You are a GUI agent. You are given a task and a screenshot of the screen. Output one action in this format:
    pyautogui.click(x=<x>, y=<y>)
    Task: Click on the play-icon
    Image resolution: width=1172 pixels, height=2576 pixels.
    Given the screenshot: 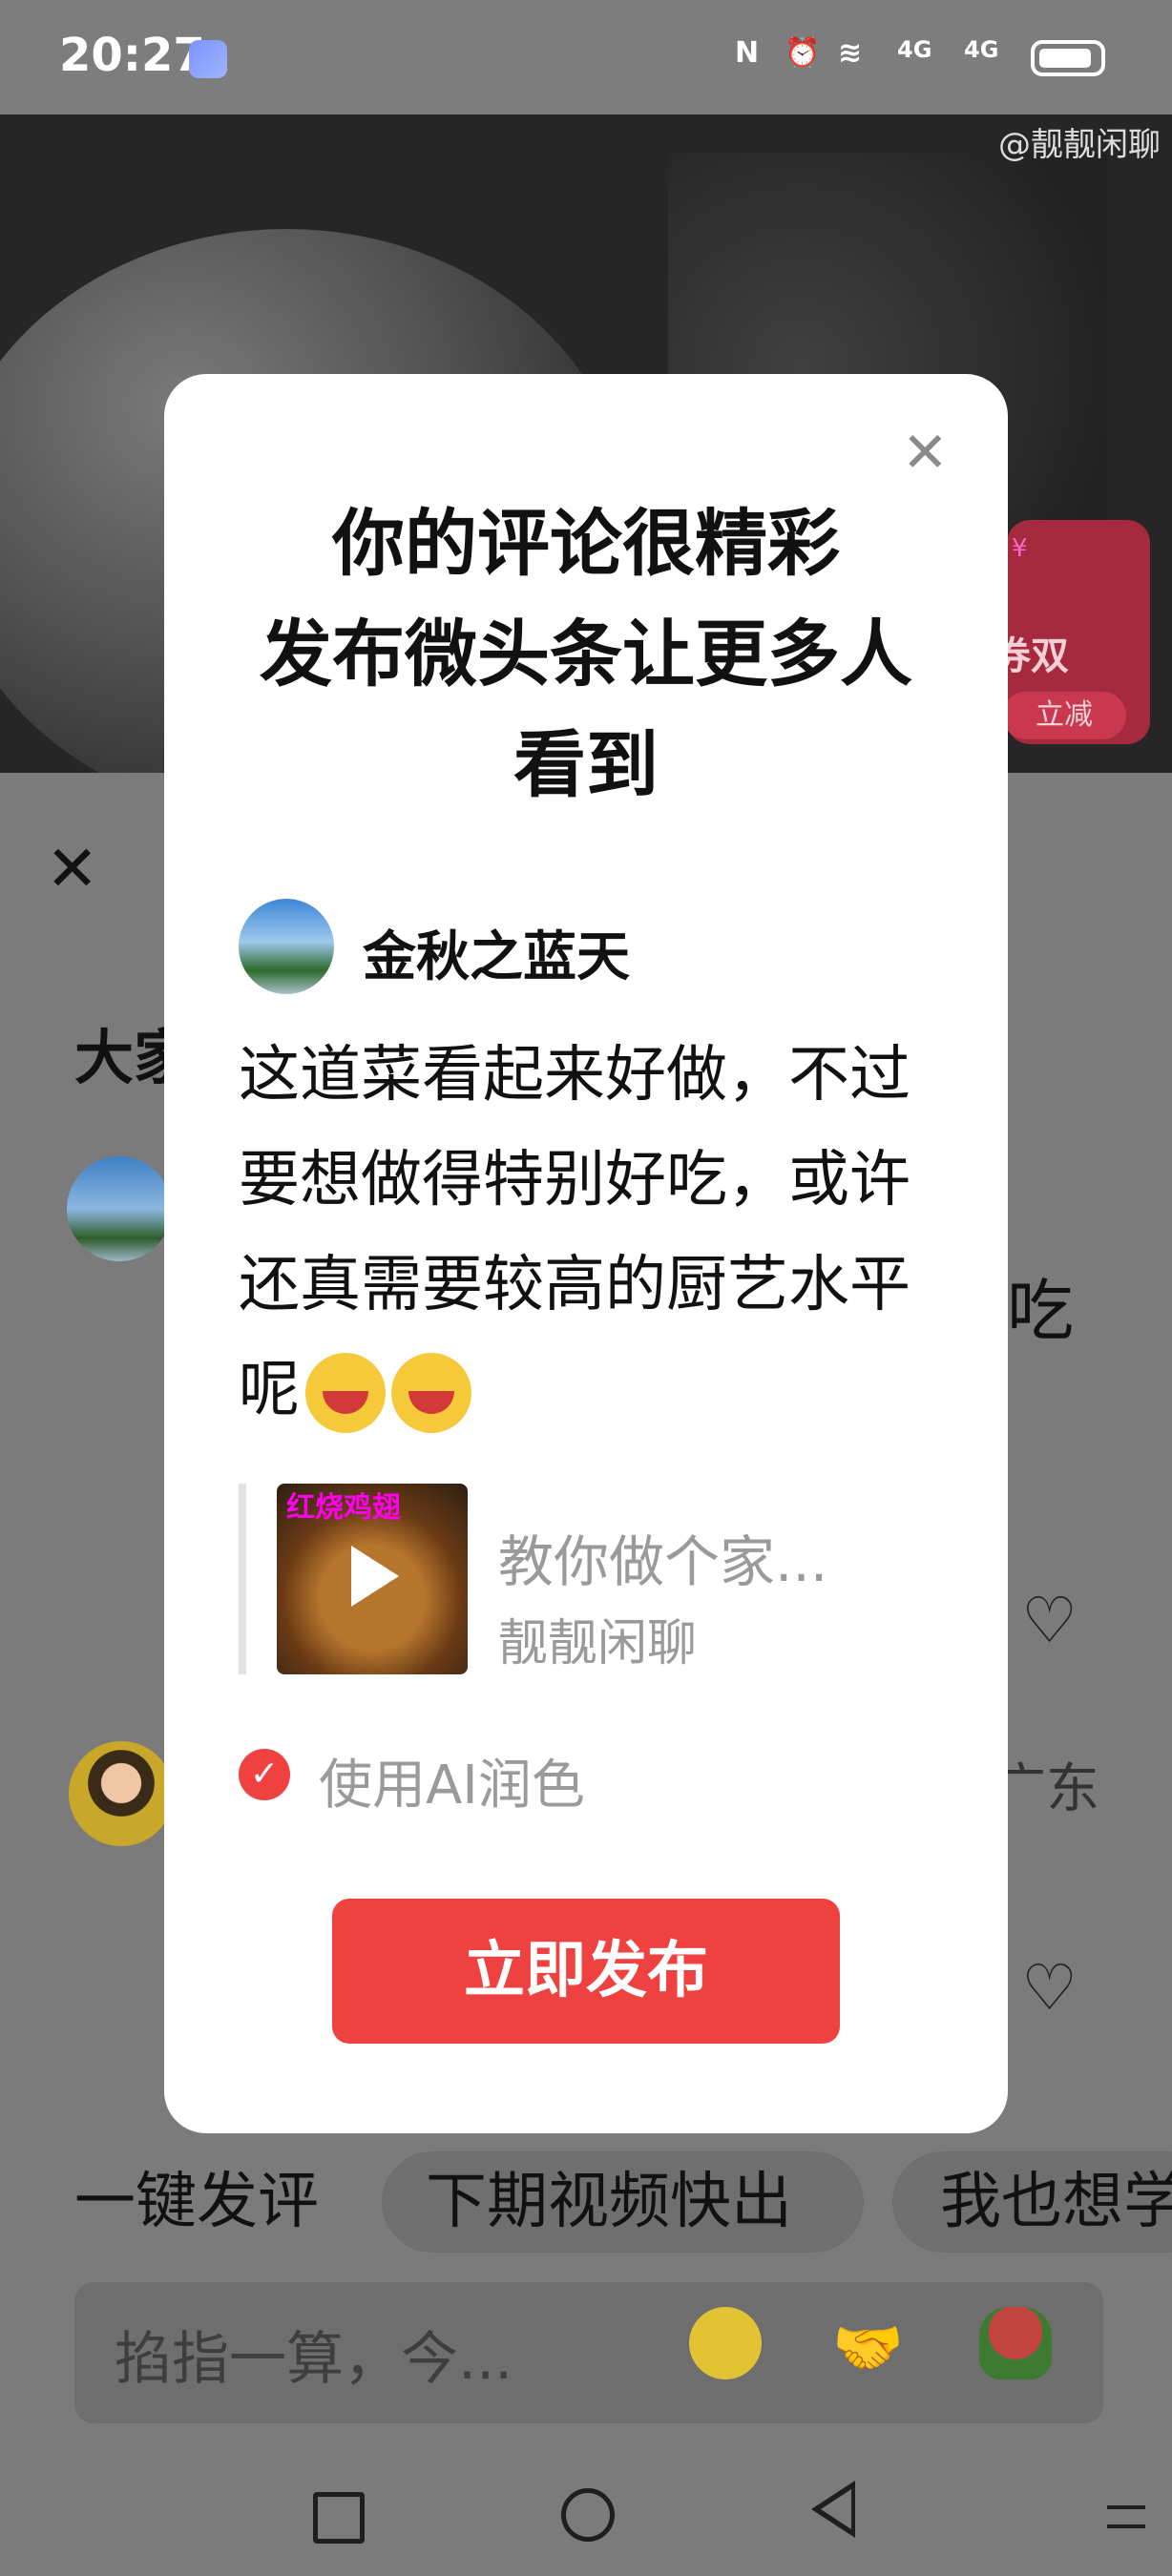 What is the action you would take?
    pyautogui.click(x=375, y=1576)
    